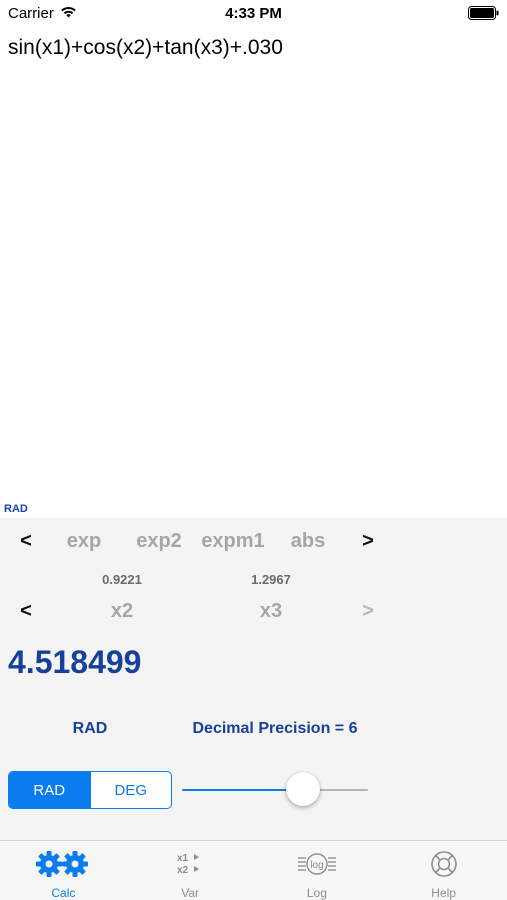 The image size is (507, 900). Describe the element at coordinates (443, 893) in the screenshot. I see `tab-help-label: Help` at that location.